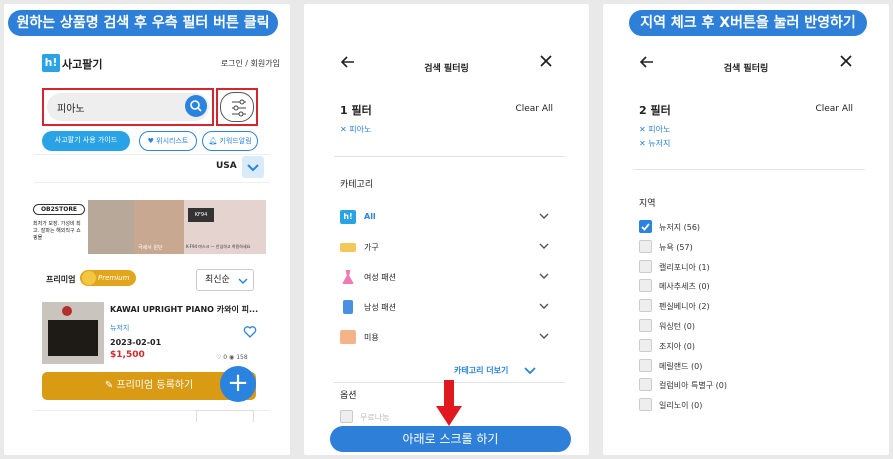 The height and width of the screenshot is (459, 893). I want to click on premium-register-label: 프리미엄 등록하기, so click(155, 385).